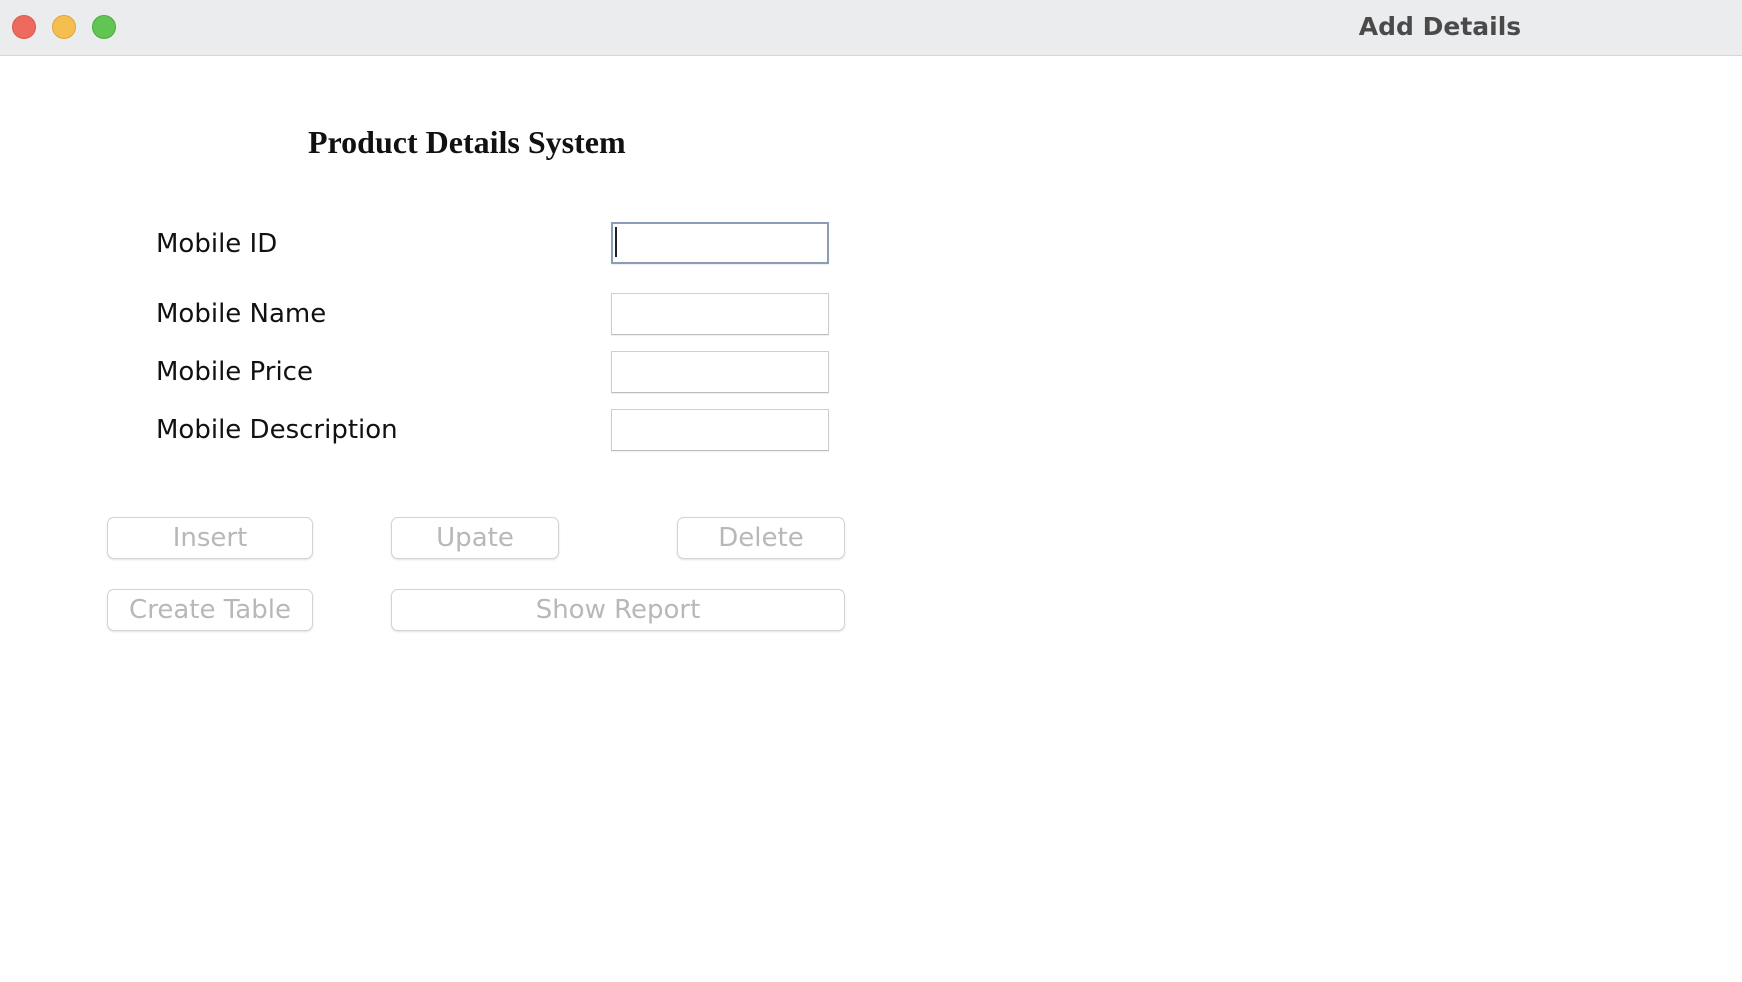 Image resolution: width=1742 pixels, height=982 pixels. What do you see at coordinates (871, 28) in the screenshot?
I see `title-bar: Add Details` at bounding box center [871, 28].